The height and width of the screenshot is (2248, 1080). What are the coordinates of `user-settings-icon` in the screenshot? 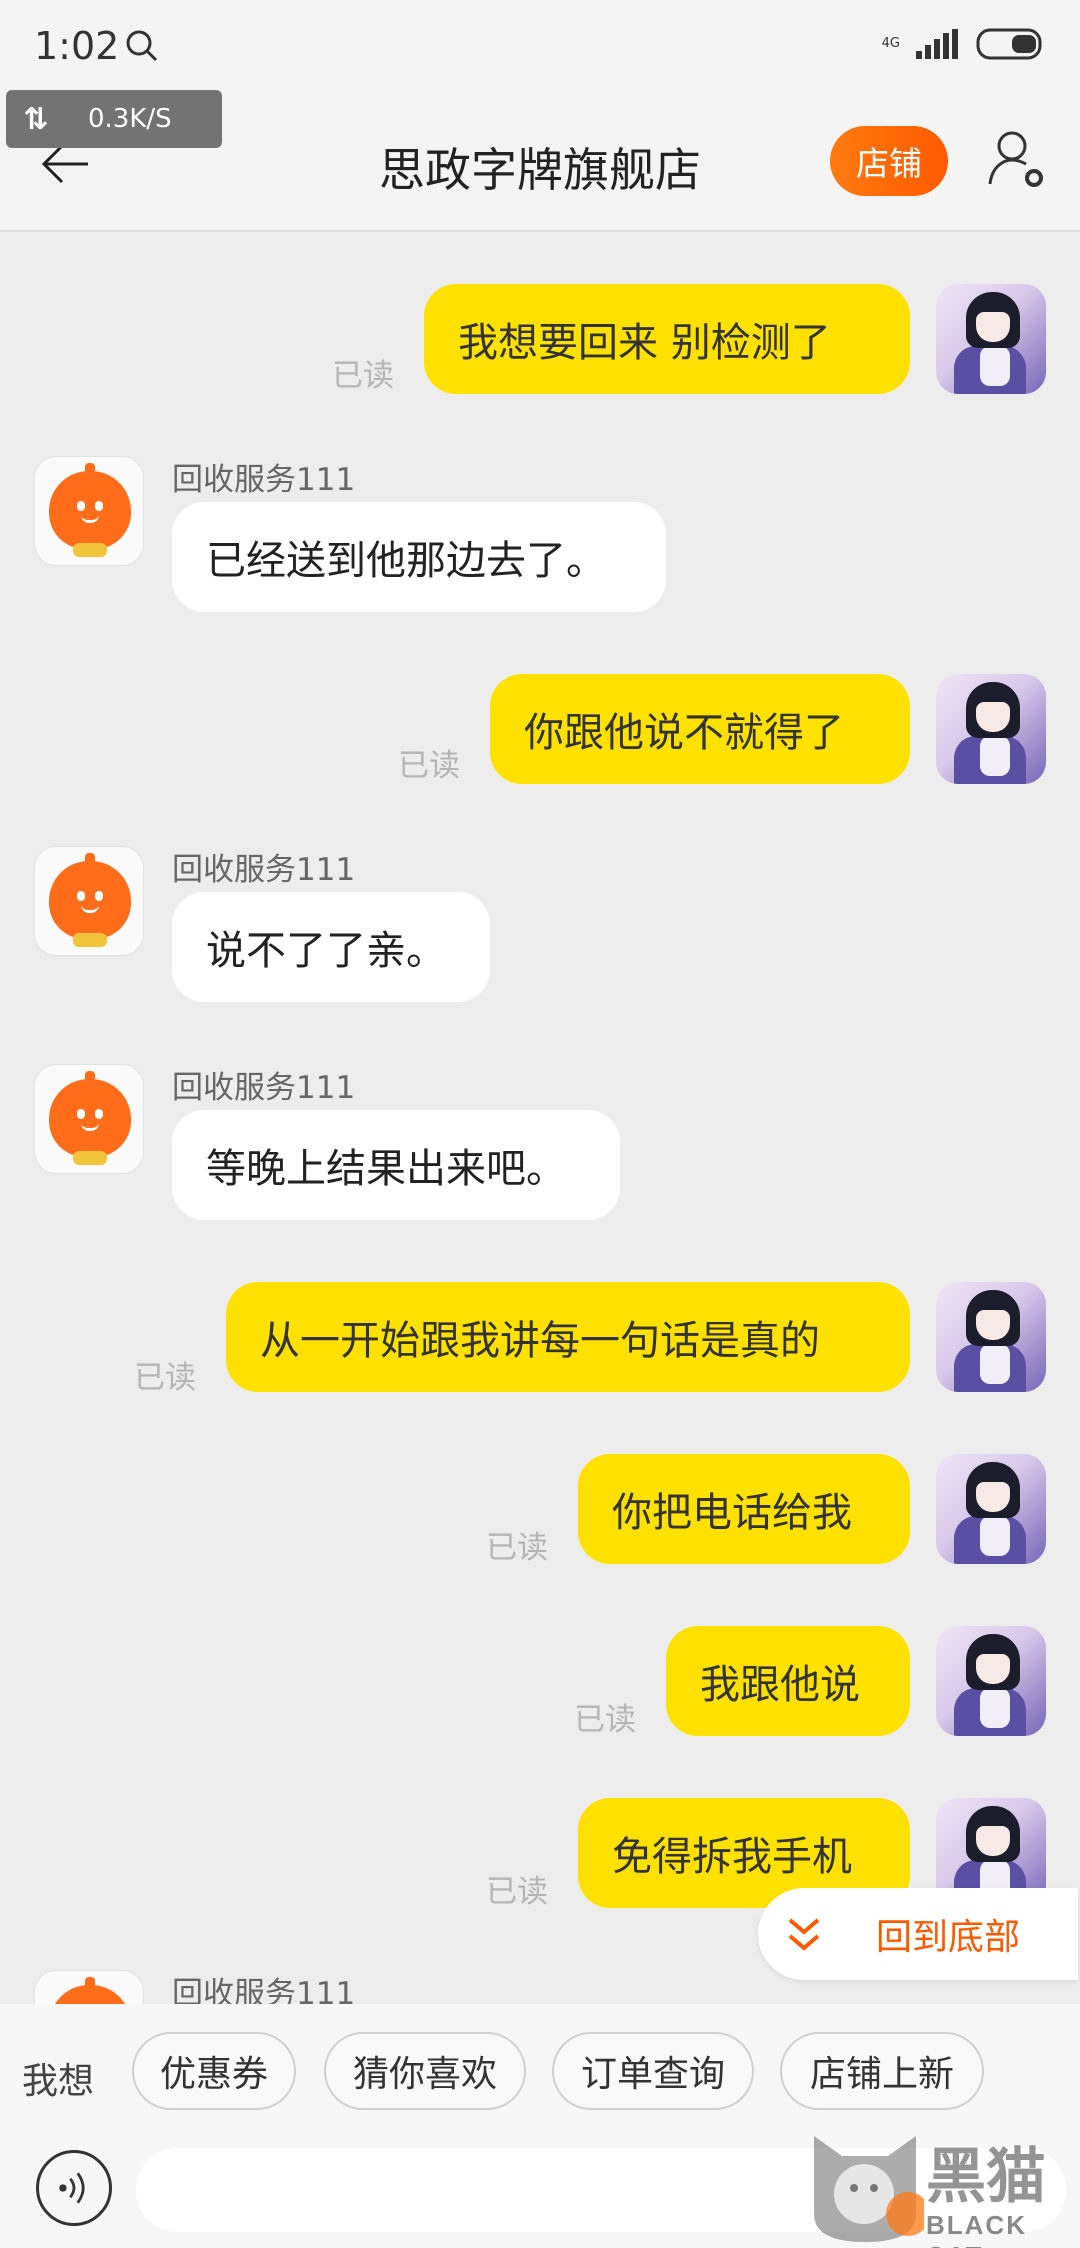 It's located at (1015, 159).